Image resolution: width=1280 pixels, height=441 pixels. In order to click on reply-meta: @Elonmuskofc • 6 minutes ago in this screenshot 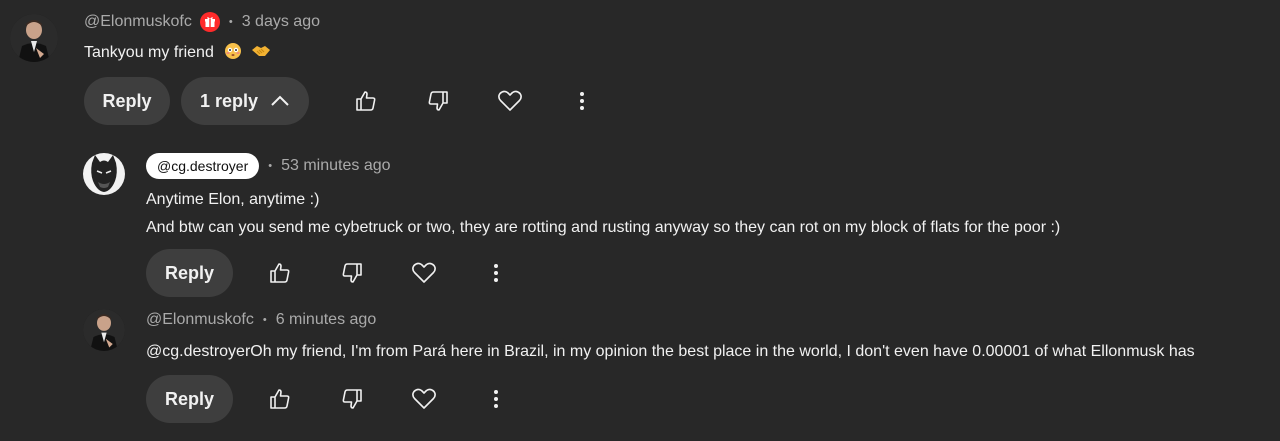, I will do `click(261, 320)`.